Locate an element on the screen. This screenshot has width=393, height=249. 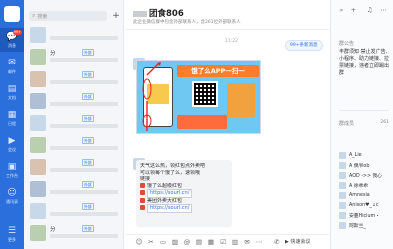
search-placeholder: 搜索 is located at coordinates (42, 16).